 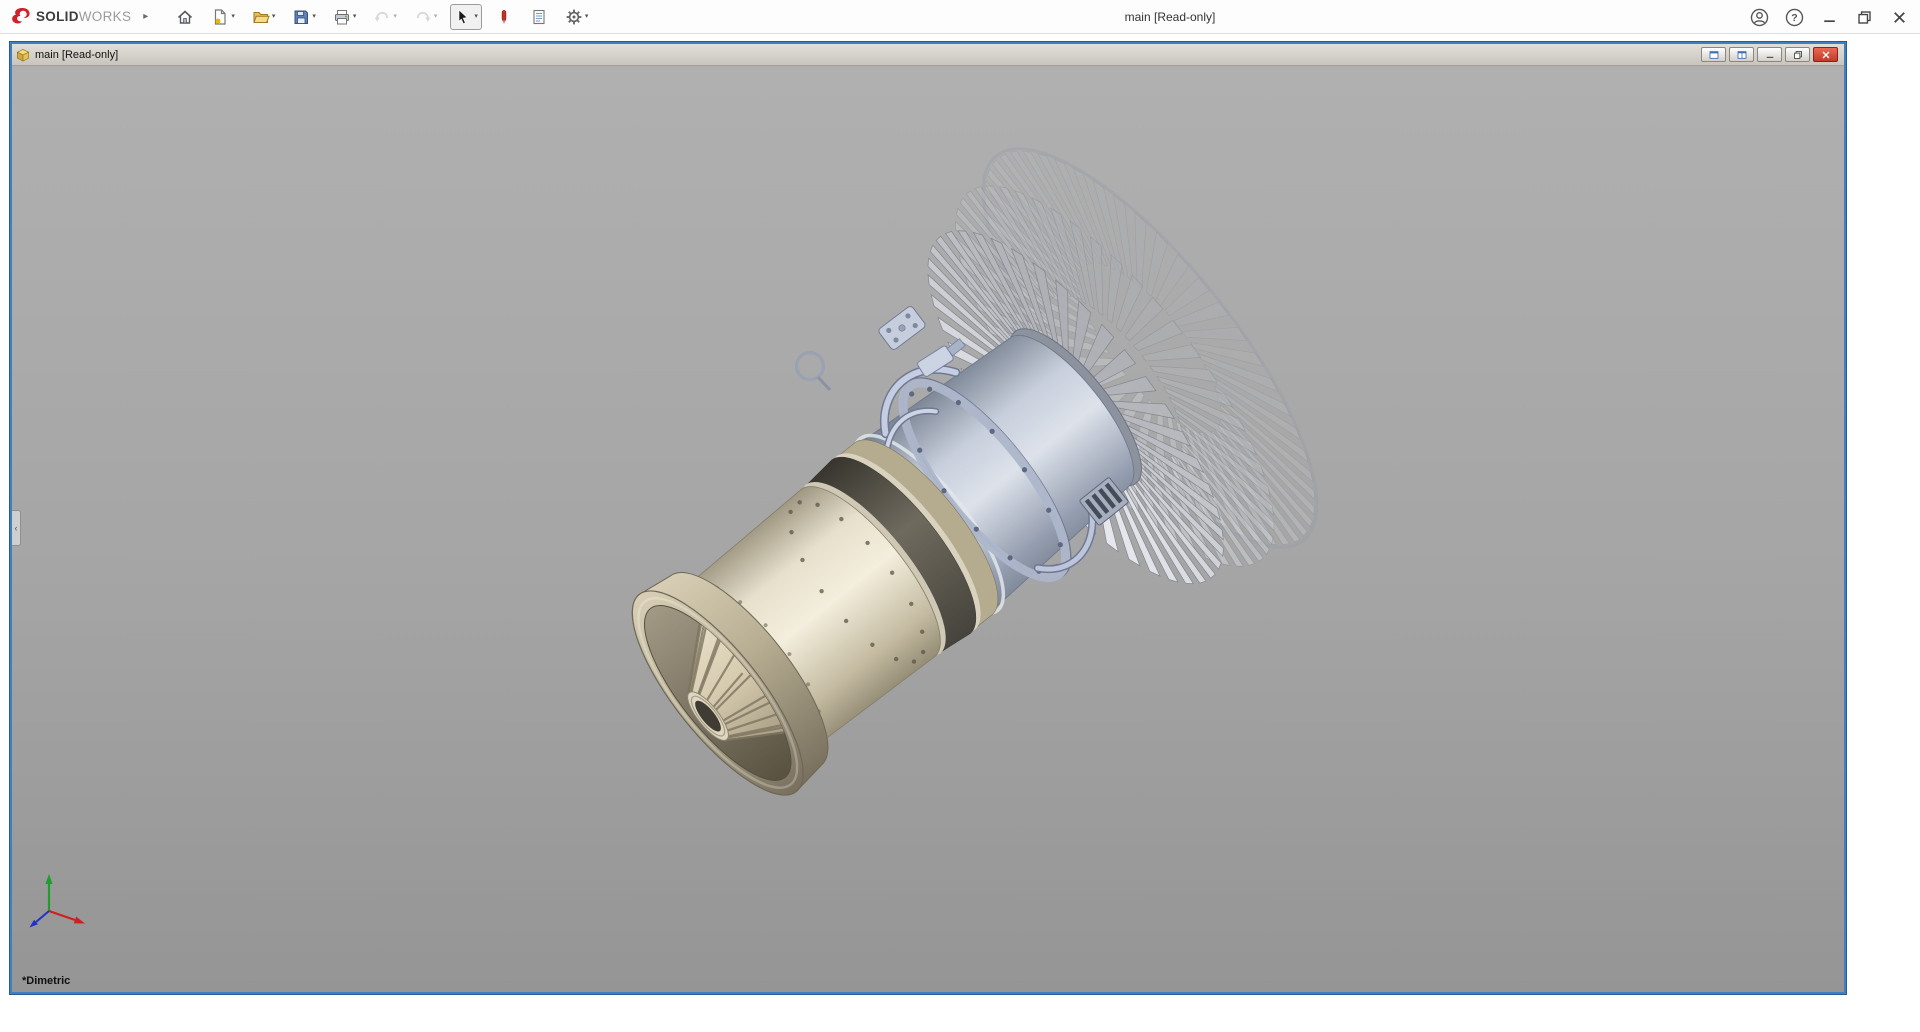 I want to click on toolbar-new-document-button: ▾, so click(x=223, y=17).